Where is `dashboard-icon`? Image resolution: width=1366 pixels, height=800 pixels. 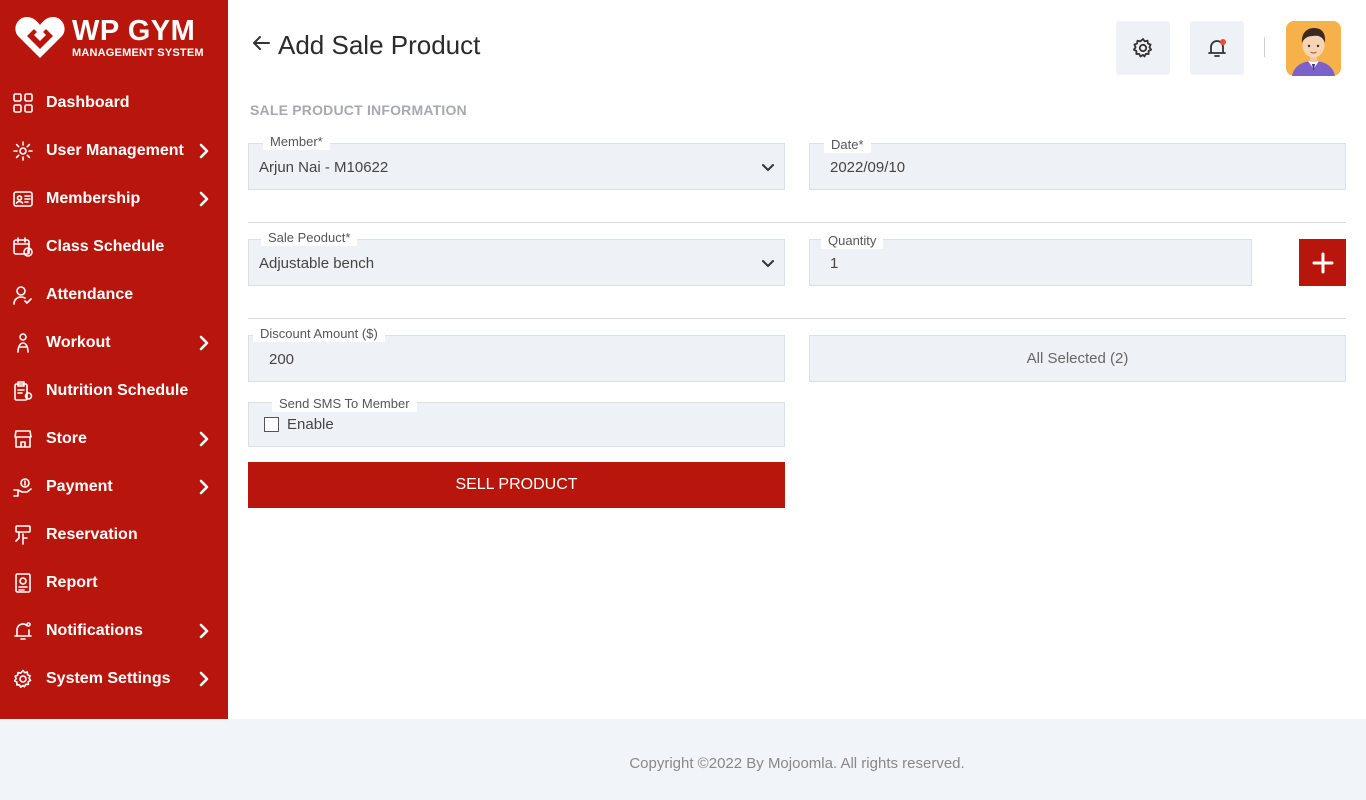 dashboard-icon is located at coordinates (23, 103).